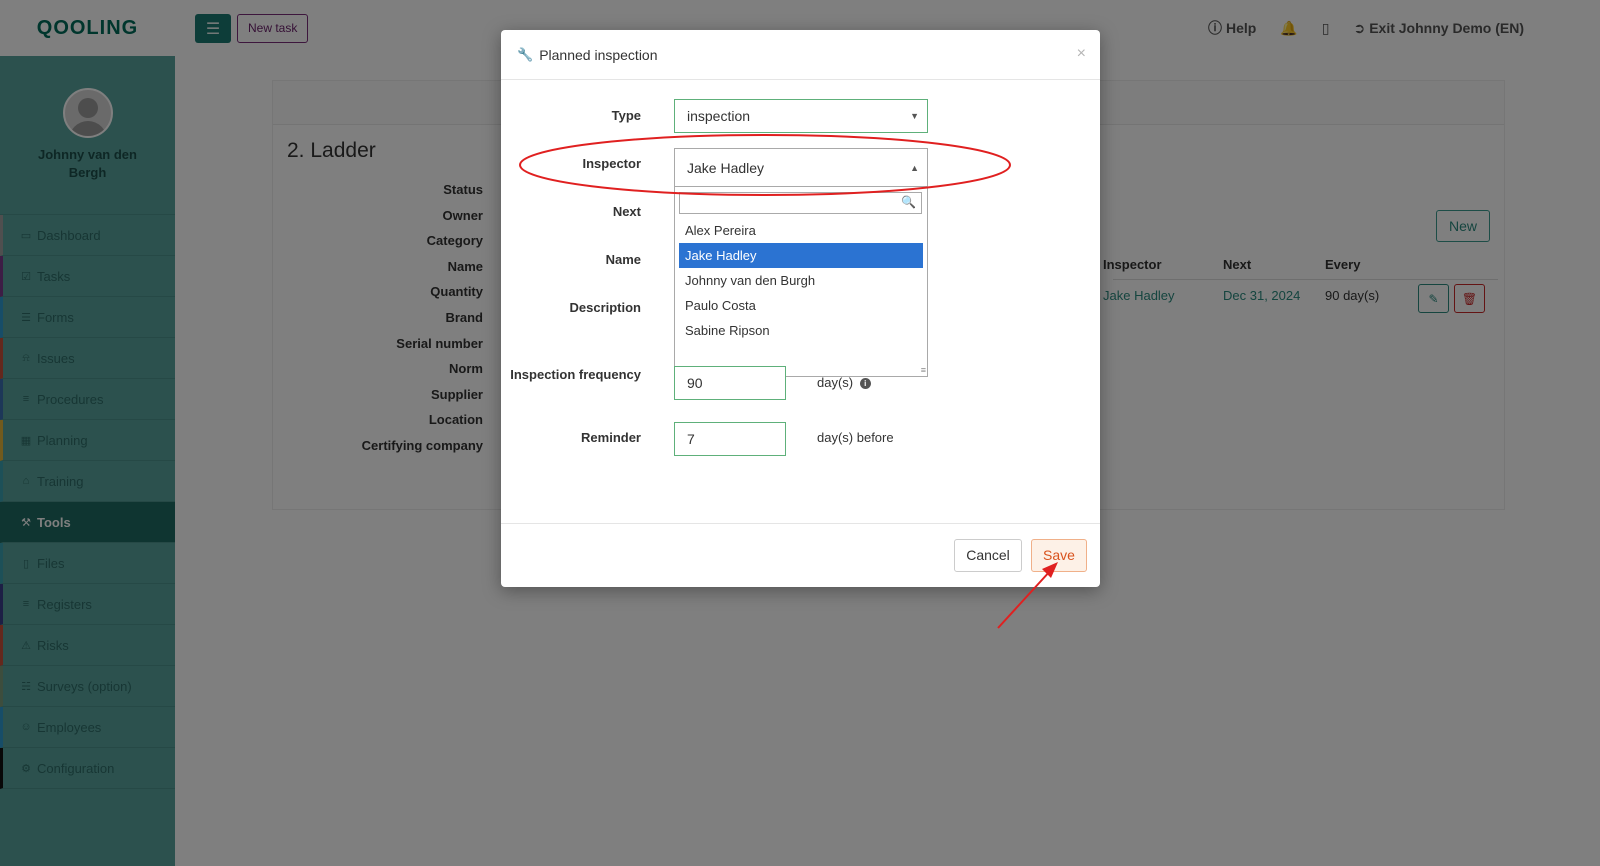  I want to click on inspector-option: Johnny van den Burgh, so click(801, 280).